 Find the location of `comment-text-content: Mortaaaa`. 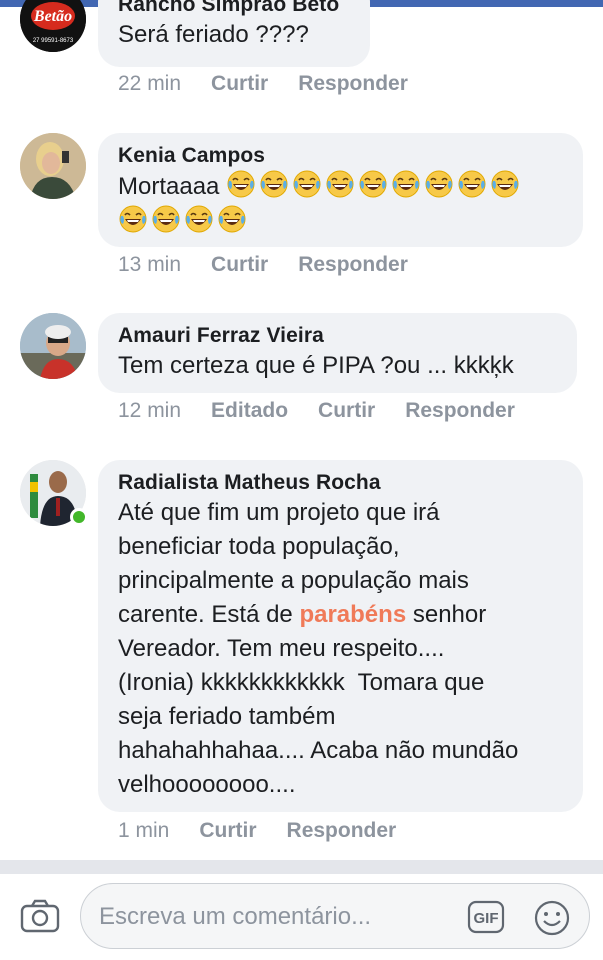

comment-text-content: Mortaaaa is located at coordinates (169, 186).